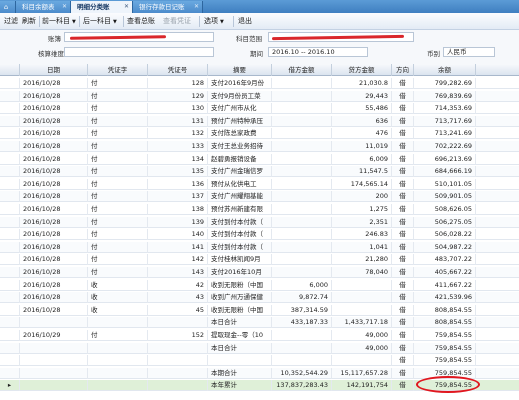 The height and width of the screenshot is (400, 519). What do you see at coordinates (259, 222) in the screenshot?
I see `table-row: 2016/10/28 付 139 支付到付本付款（ 2,351 借 506,275.05` at bounding box center [259, 222].